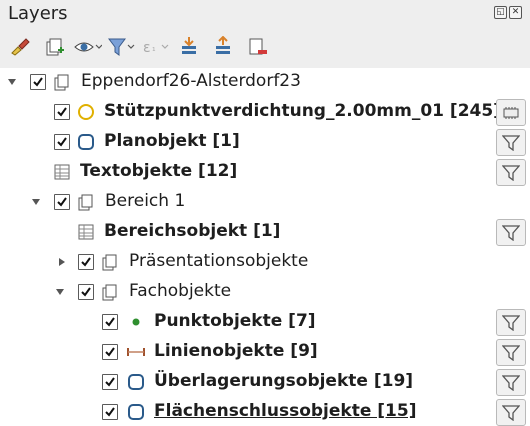 The height and width of the screenshot is (426, 530). What do you see at coordinates (236, 351) in the screenshot?
I see `layer-label: Linienobjekte [9]` at bounding box center [236, 351].